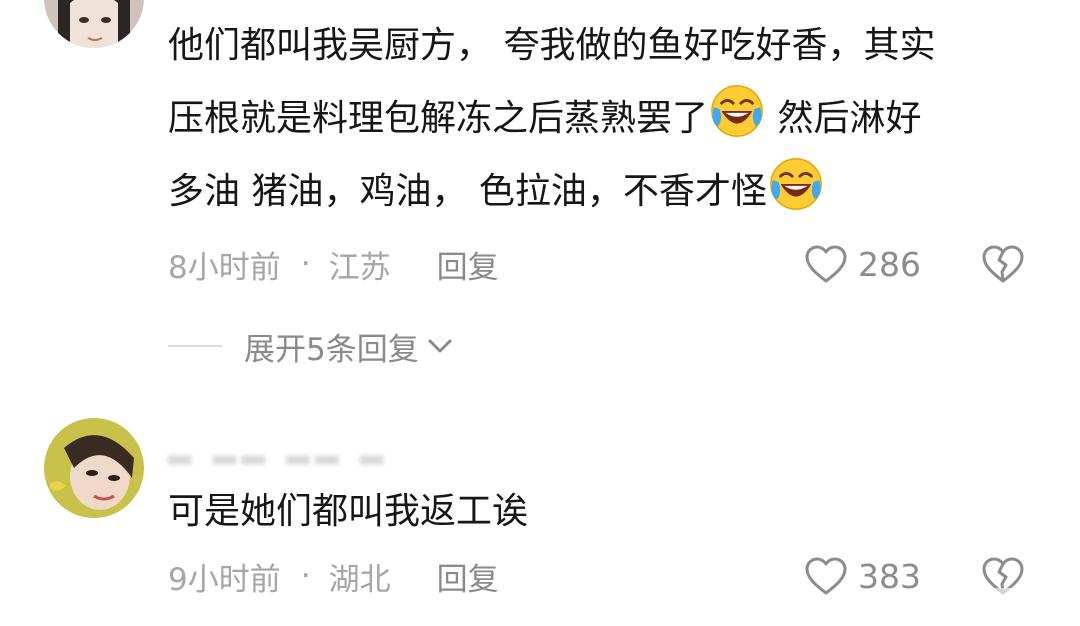 Image resolution: width=1080 pixels, height=626 pixels. What do you see at coordinates (603, 512) in the screenshot?
I see `comment-text: 可是她们都叫我返工诶` at bounding box center [603, 512].